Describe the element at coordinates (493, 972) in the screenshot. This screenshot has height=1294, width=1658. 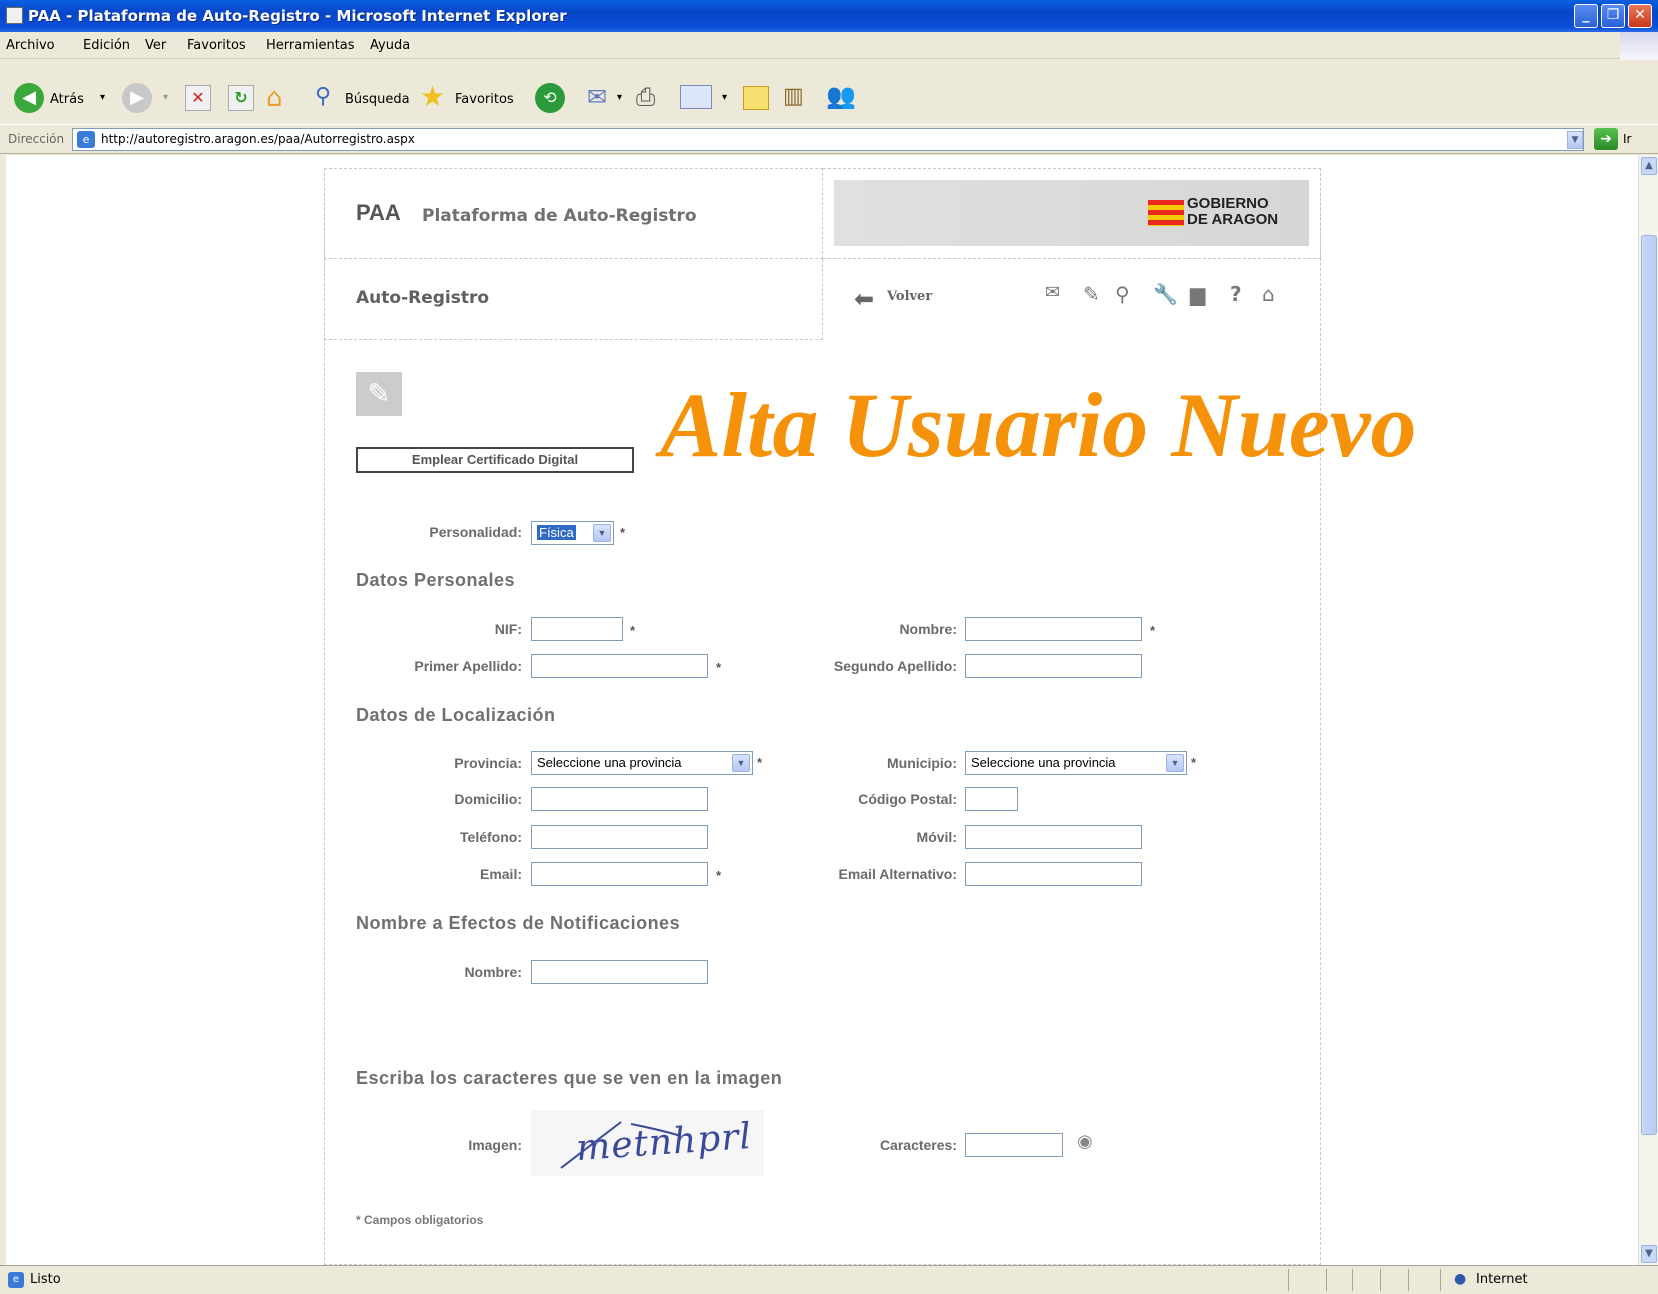
I see `notif-nombre-label: Nombre:` at that location.